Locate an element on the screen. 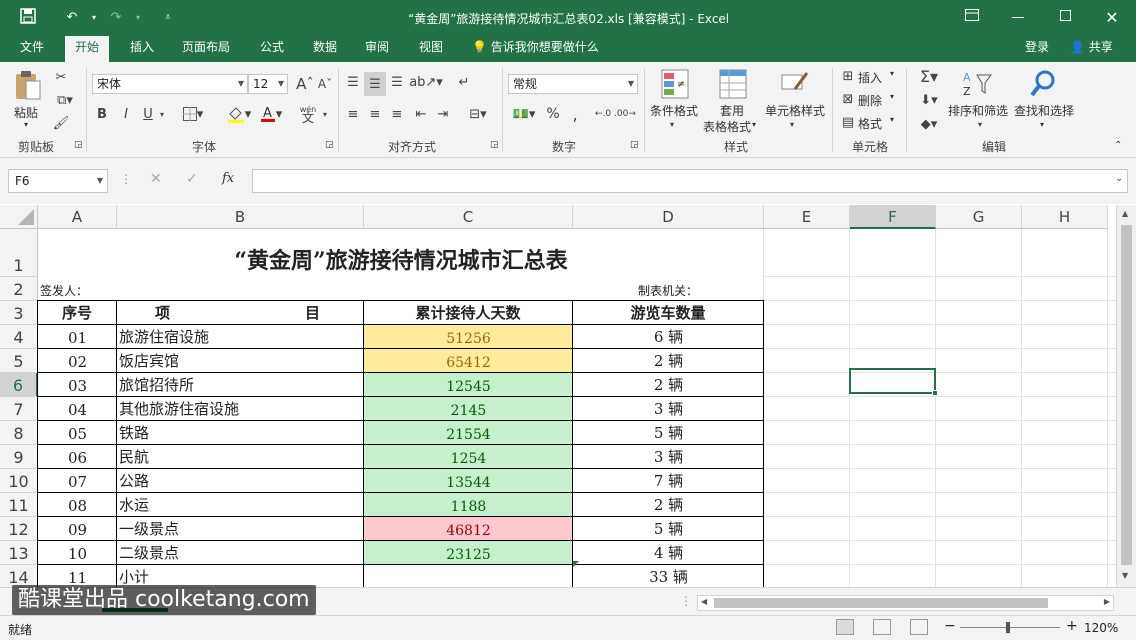  cell-no: 08 is located at coordinates (77, 505).